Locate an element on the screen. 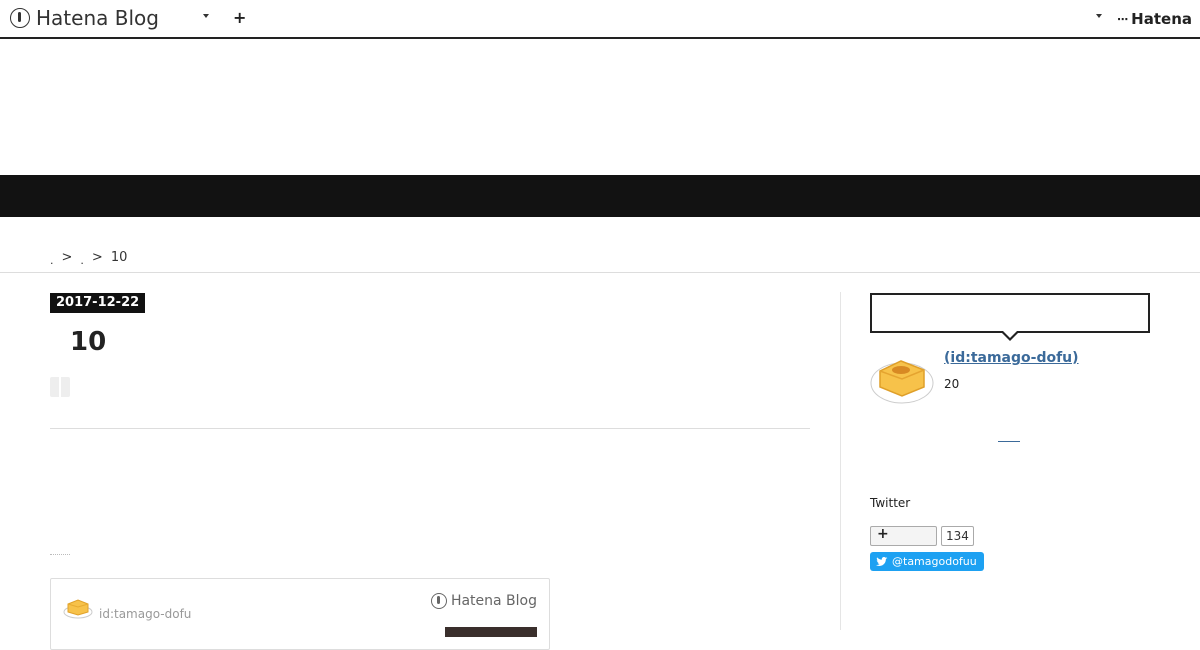 The width and height of the screenshot is (1200, 650). profile-link is located at coordinates (1009, 441).